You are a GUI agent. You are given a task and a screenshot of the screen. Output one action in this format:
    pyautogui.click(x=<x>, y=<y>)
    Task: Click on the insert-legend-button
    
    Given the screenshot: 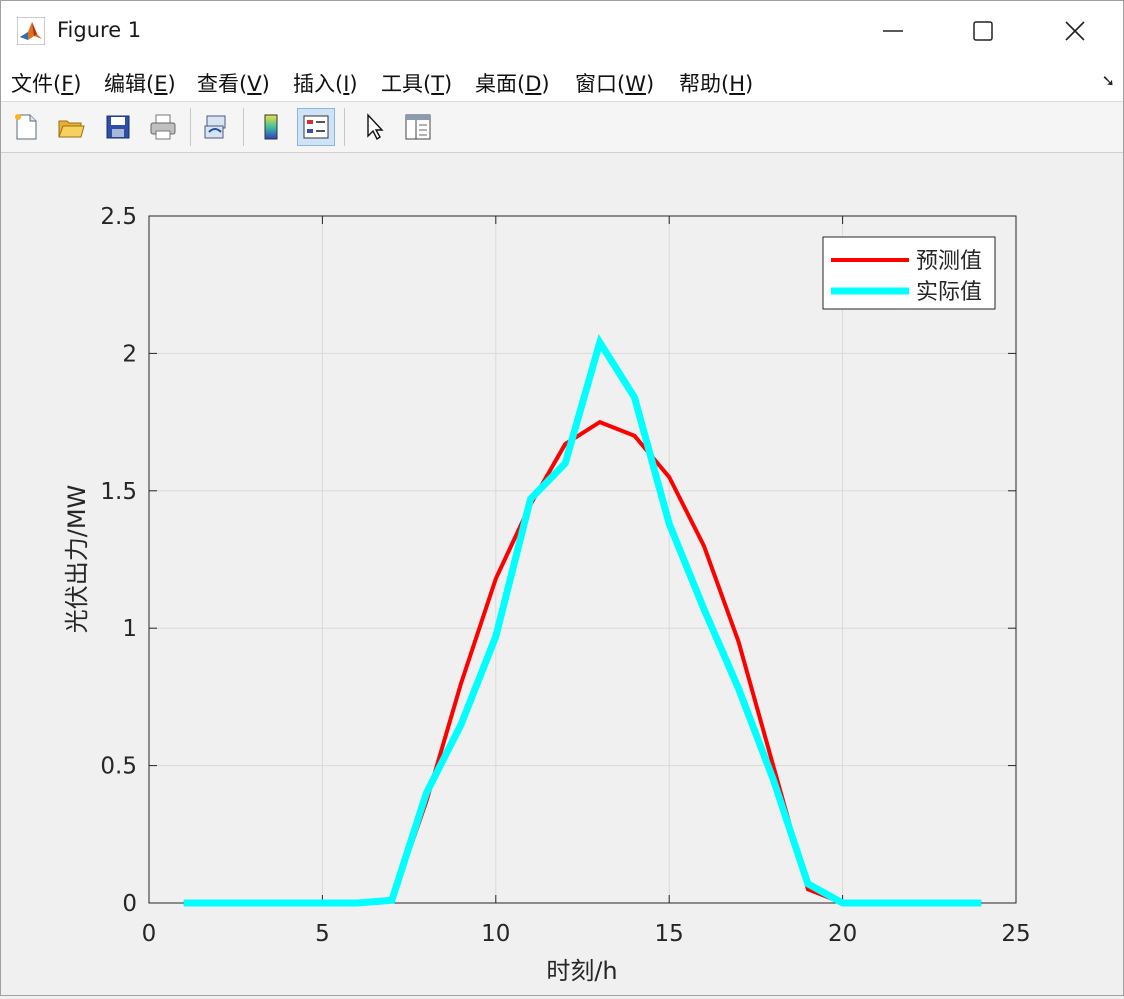 What is the action you would take?
    pyautogui.click(x=316, y=127)
    